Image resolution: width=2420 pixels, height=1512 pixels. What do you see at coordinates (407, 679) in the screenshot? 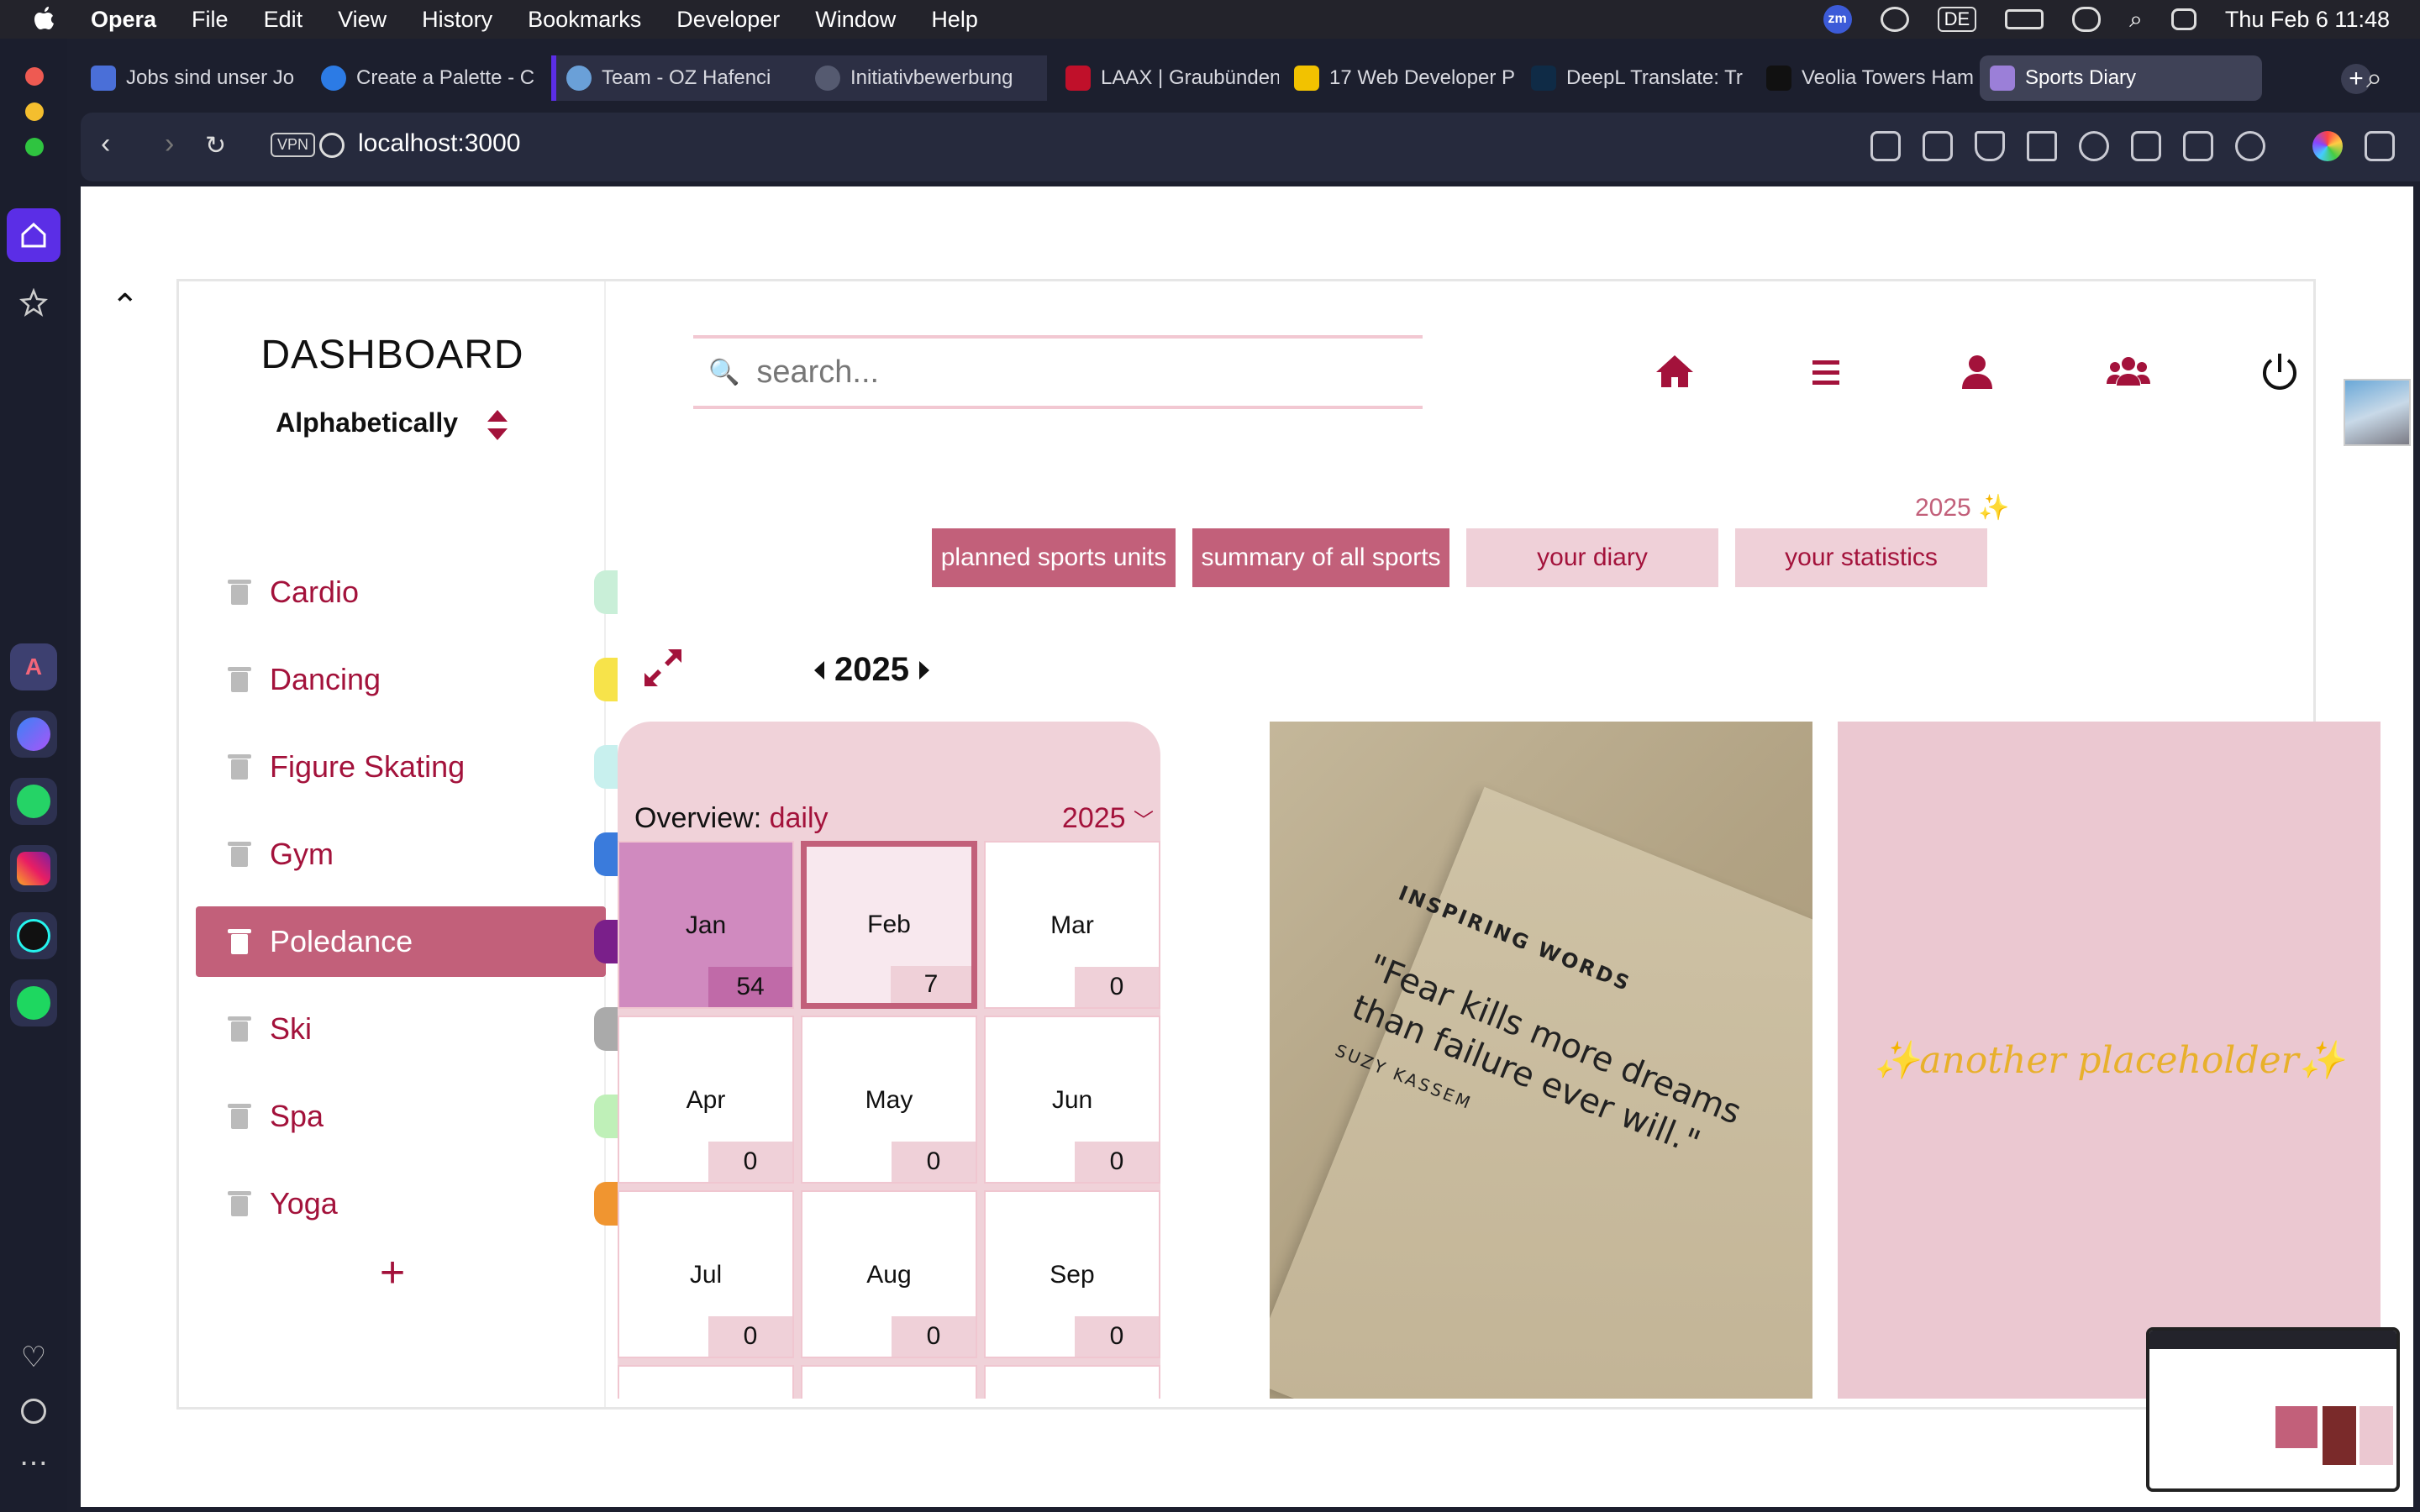
I see `sport-item-dancing: Dancing` at bounding box center [407, 679].